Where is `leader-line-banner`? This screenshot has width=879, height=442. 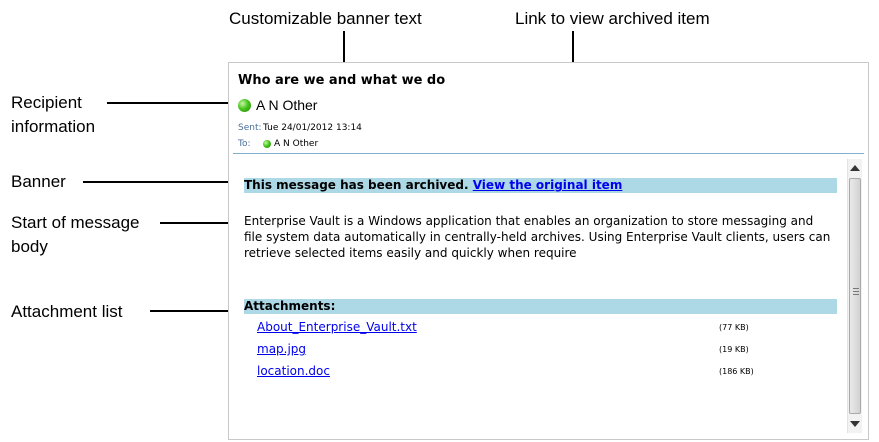 leader-line-banner is located at coordinates (164, 182).